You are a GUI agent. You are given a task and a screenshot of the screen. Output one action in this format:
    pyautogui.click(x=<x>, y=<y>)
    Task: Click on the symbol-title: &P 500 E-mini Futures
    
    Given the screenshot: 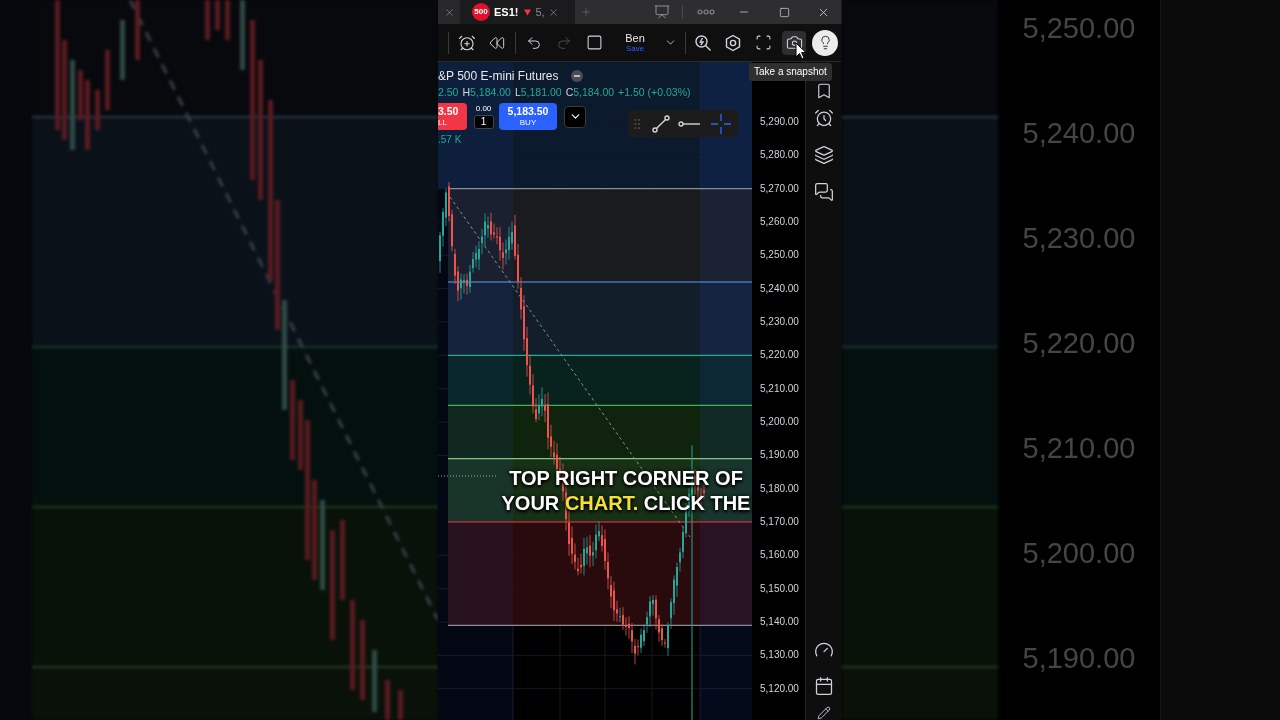 What is the action you would take?
    pyautogui.click(x=498, y=76)
    